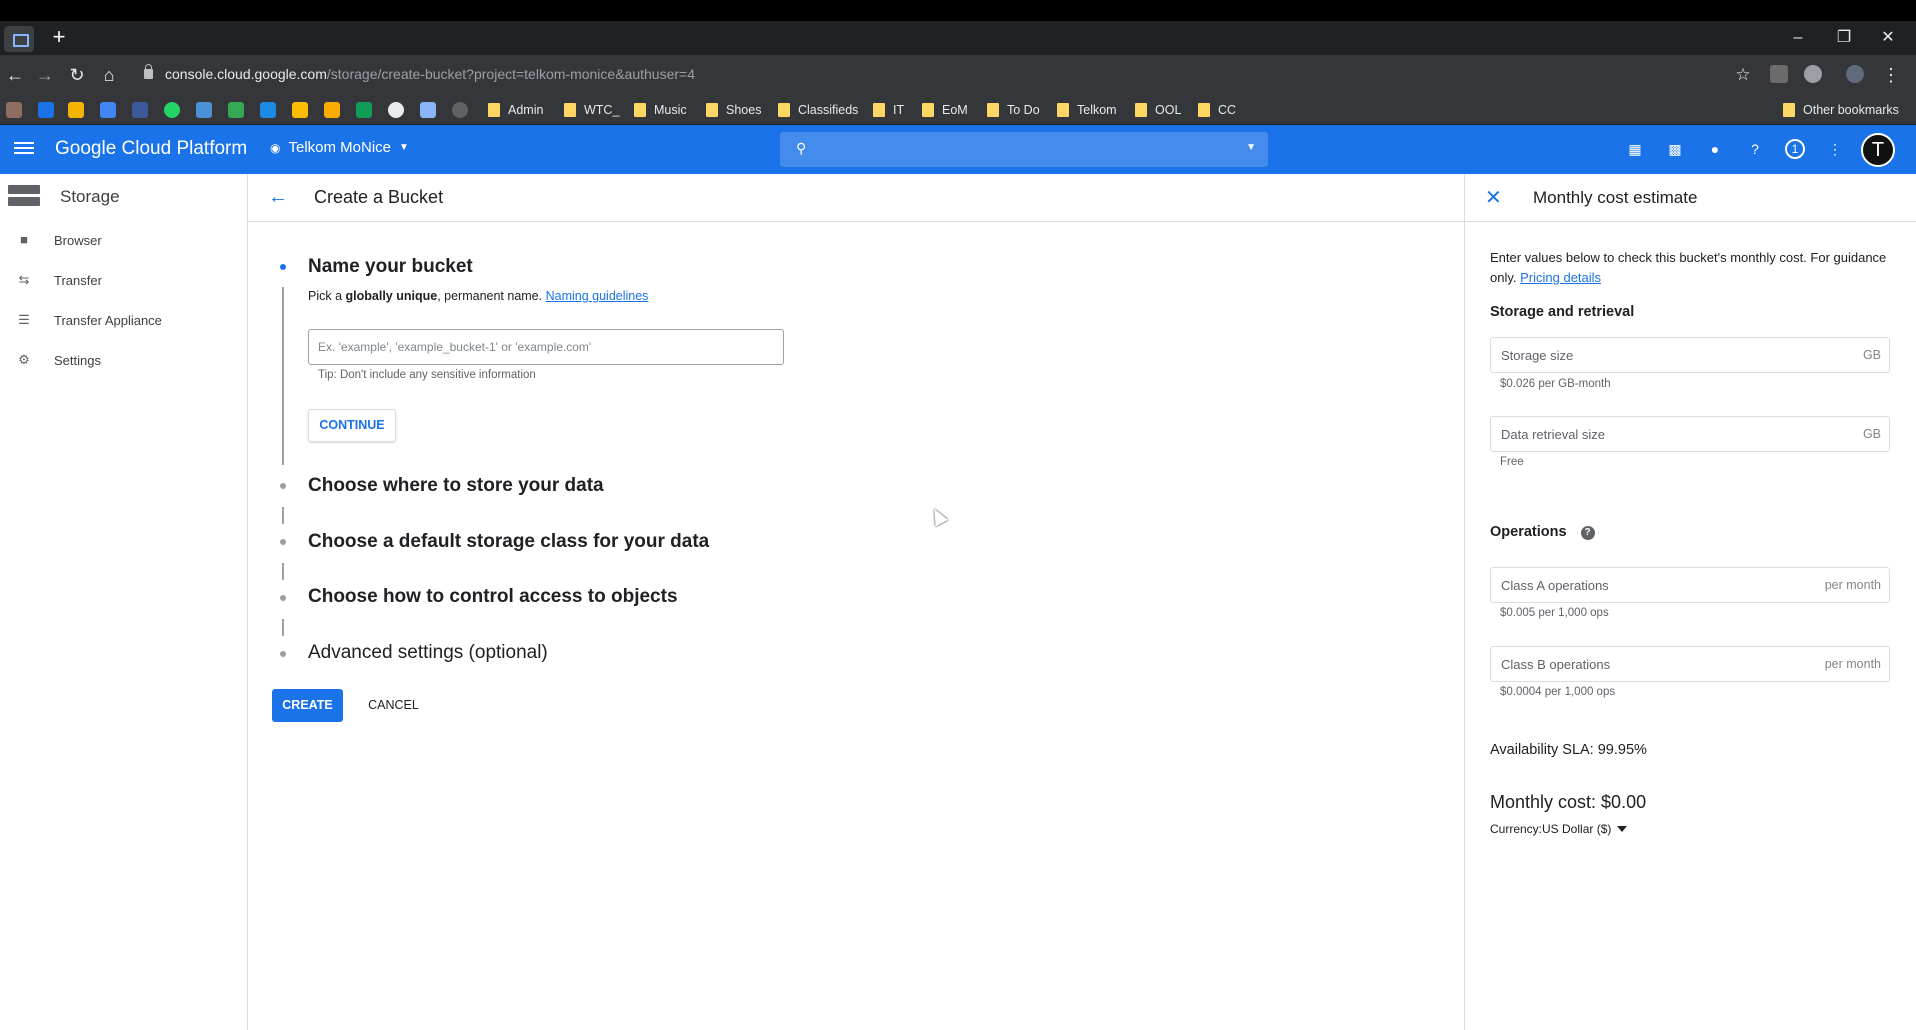 Image resolution: width=1916 pixels, height=1030 pixels. I want to click on bookmark-sheets-icon, so click(364, 110).